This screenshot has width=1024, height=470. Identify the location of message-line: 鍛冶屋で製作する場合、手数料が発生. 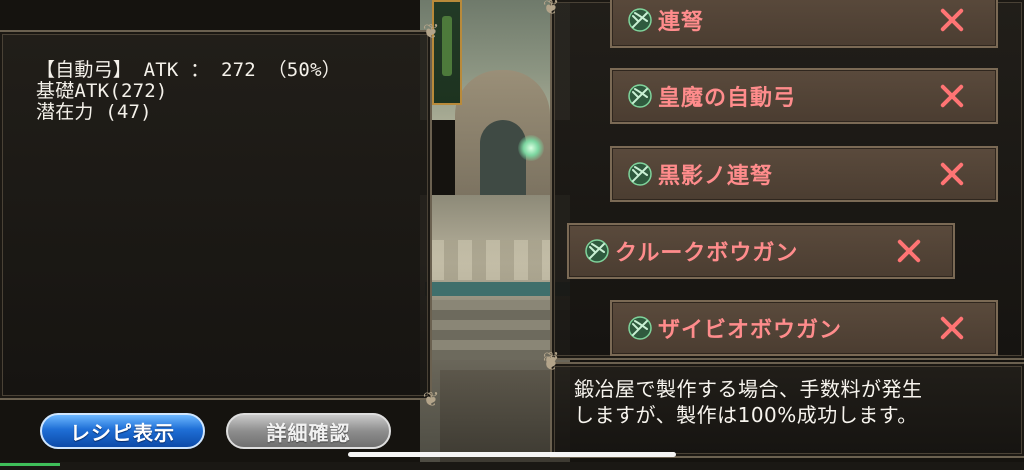
(748, 389).